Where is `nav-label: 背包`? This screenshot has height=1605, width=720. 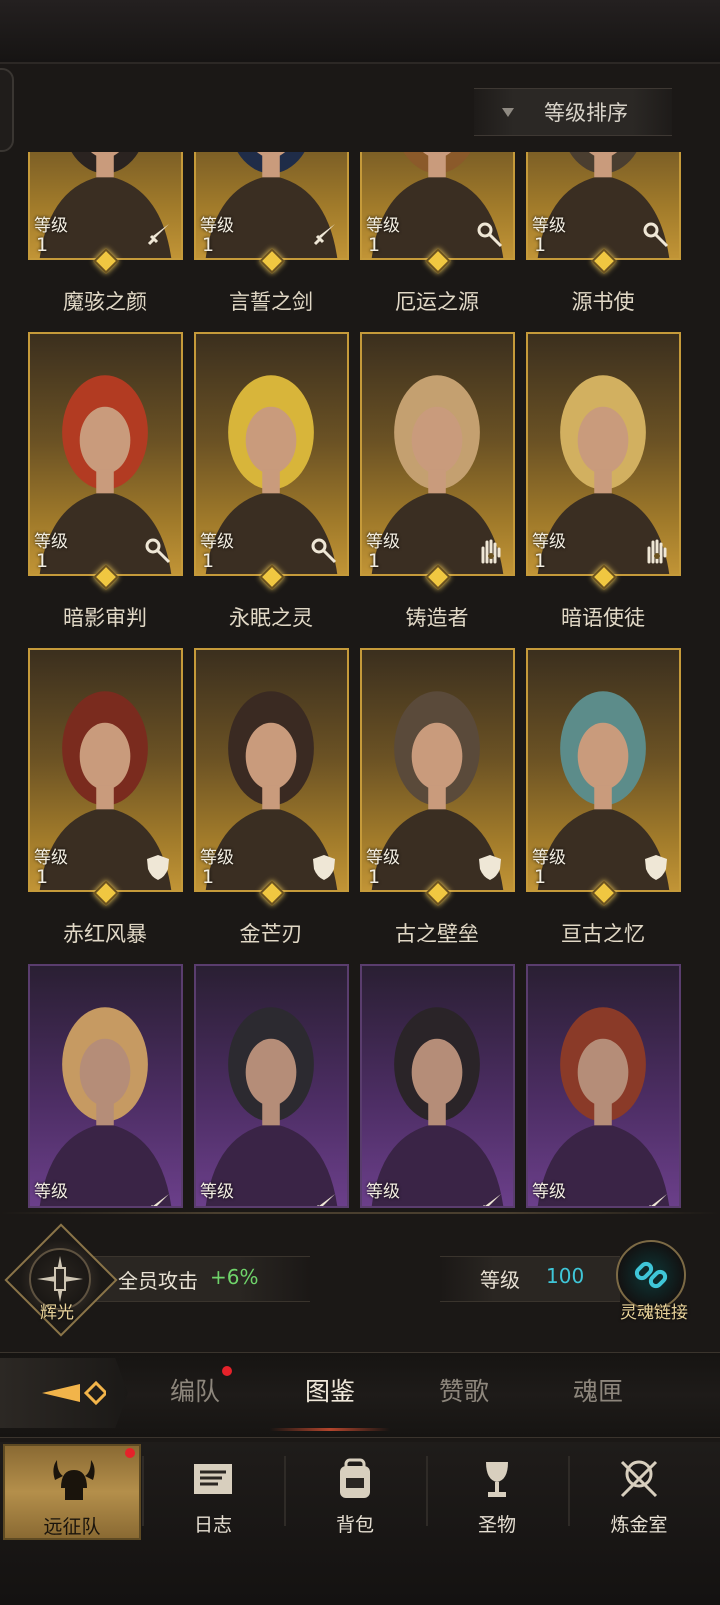 nav-label: 背包 is located at coordinates (354, 1525).